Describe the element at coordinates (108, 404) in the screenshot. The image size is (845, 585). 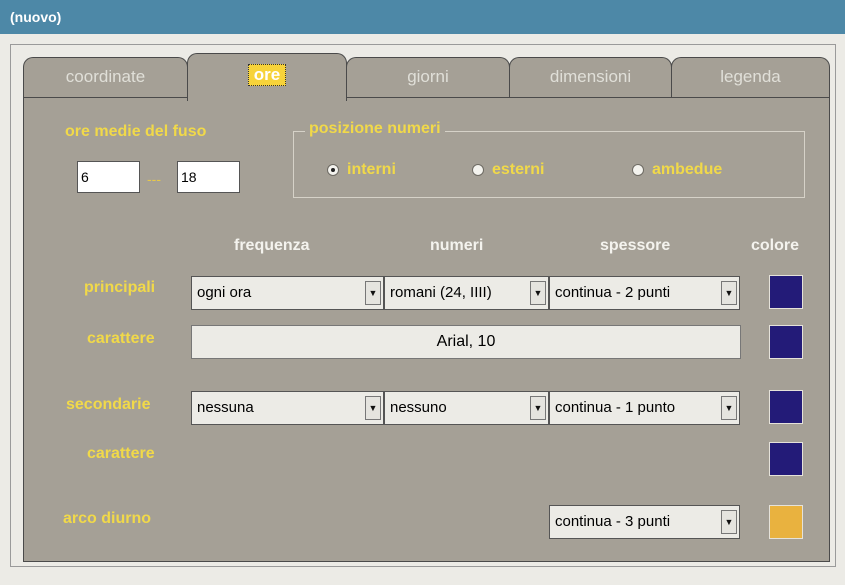
I see `secondarie-label: secondarie` at that location.